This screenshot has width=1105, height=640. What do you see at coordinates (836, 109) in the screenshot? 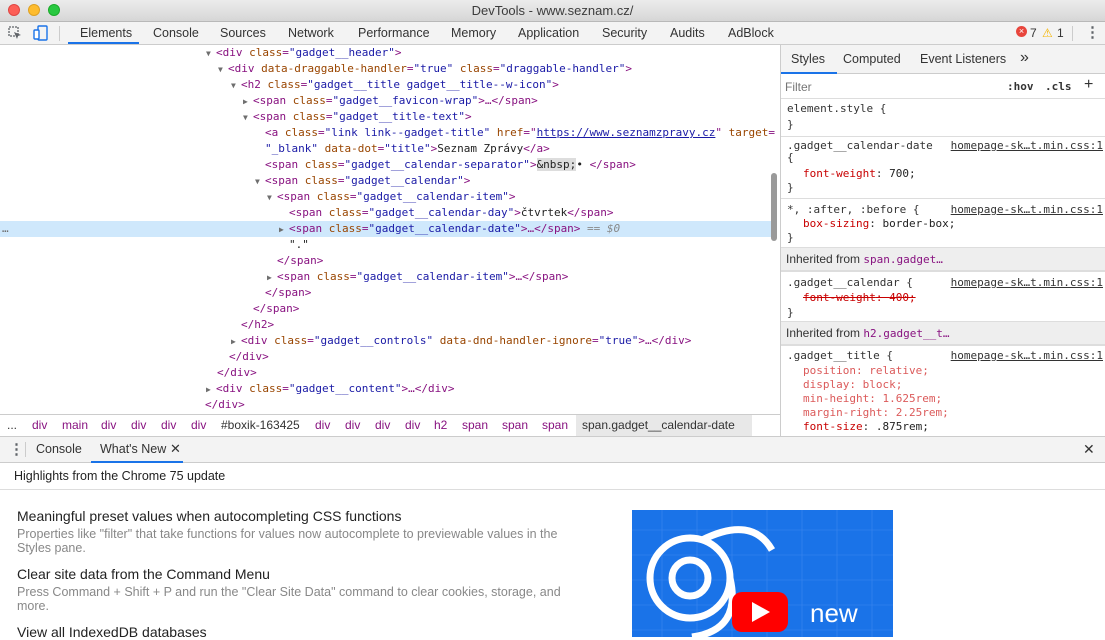
I see `element-style-selector: element.style {` at bounding box center [836, 109].